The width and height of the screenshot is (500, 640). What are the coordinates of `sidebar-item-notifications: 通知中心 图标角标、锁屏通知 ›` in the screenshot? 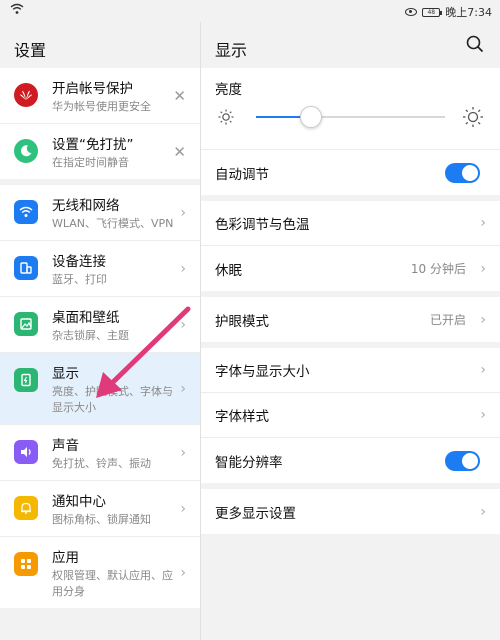 It's located at (100, 509).